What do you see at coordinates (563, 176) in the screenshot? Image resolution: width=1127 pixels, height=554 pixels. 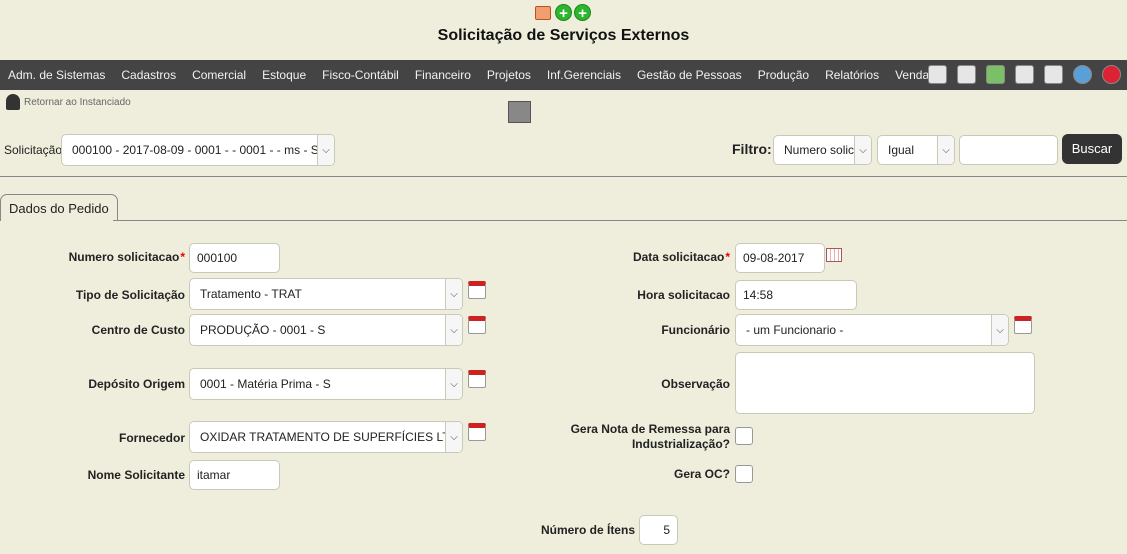 I see `divider` at bounding box center [563, 176].